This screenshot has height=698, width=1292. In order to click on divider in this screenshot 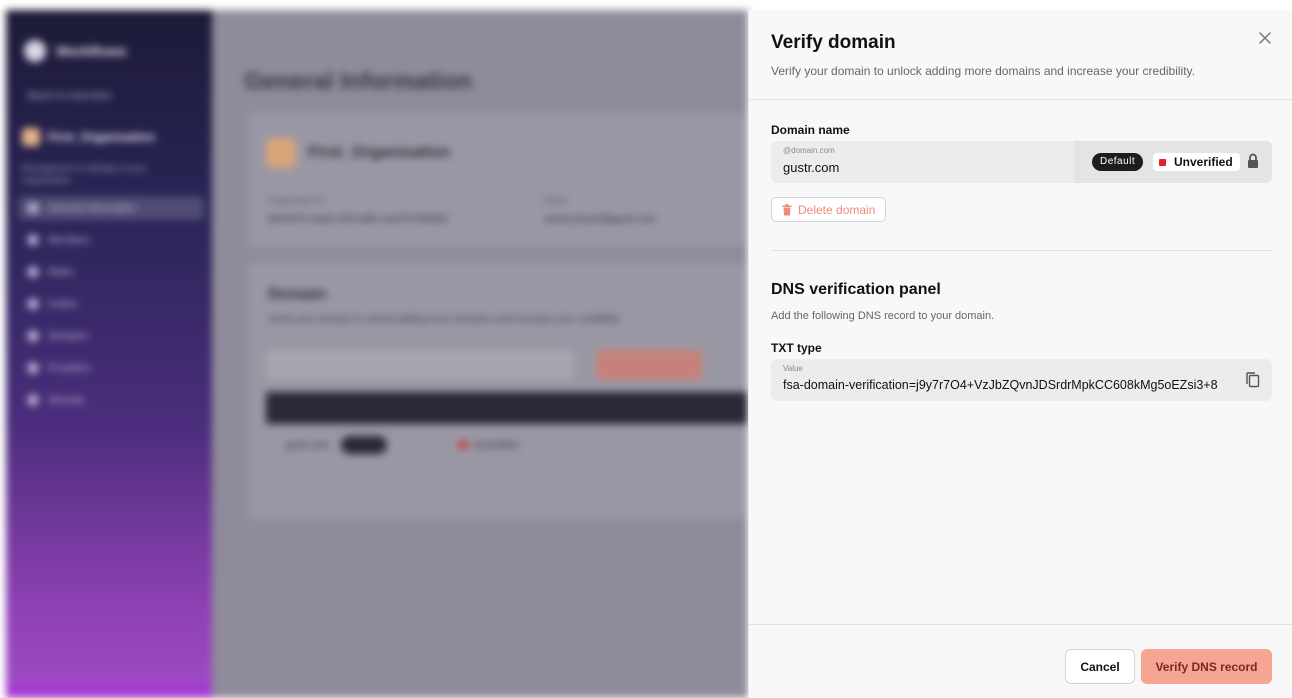, I will do `click(1021, 250)`.